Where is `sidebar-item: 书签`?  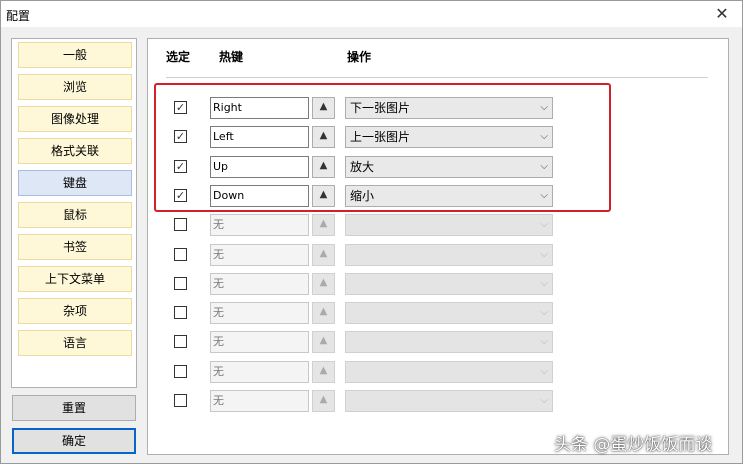
sidebar-item: 书签 is located at coordinates (75, 247).